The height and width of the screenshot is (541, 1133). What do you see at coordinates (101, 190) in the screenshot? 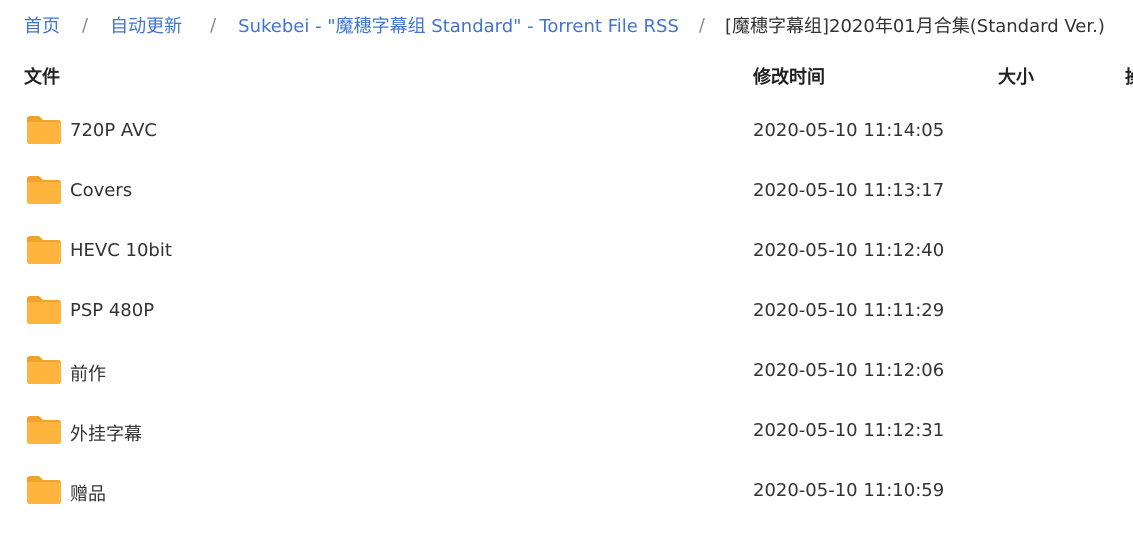
I see `file-name-link: Covers` at bounding box center [101, 190].